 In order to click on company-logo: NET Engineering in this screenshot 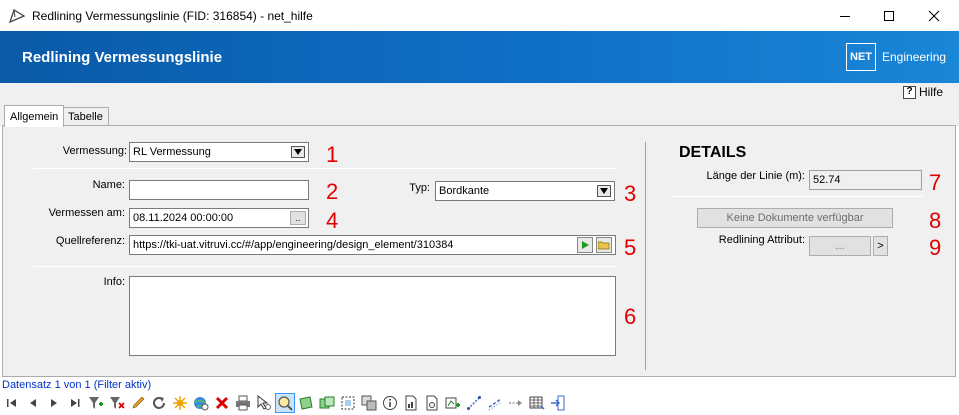, I will do `click(896, 57)`.